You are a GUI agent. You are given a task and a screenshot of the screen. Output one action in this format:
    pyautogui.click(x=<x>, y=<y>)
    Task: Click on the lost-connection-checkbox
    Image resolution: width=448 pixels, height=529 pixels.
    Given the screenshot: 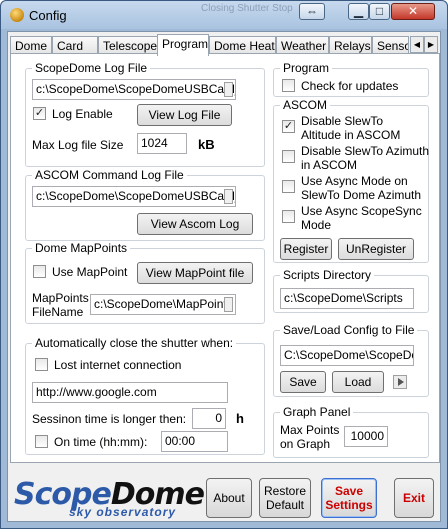 What is the action you would take?
    pyautogui.click(x=41, y=364)
    